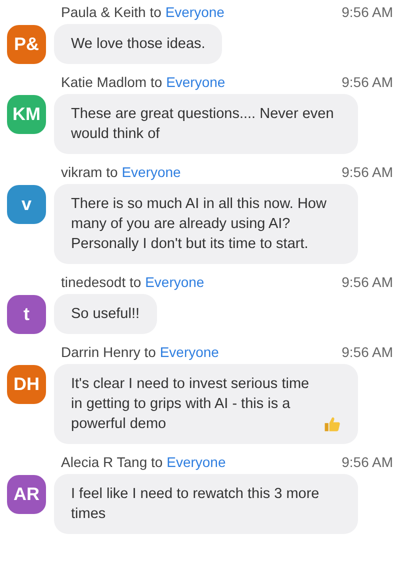 This screenshot has height=587, width=407. I want to click on message-bubble: I feel like I need to rewatch this 3 more times, so click(206, 504).